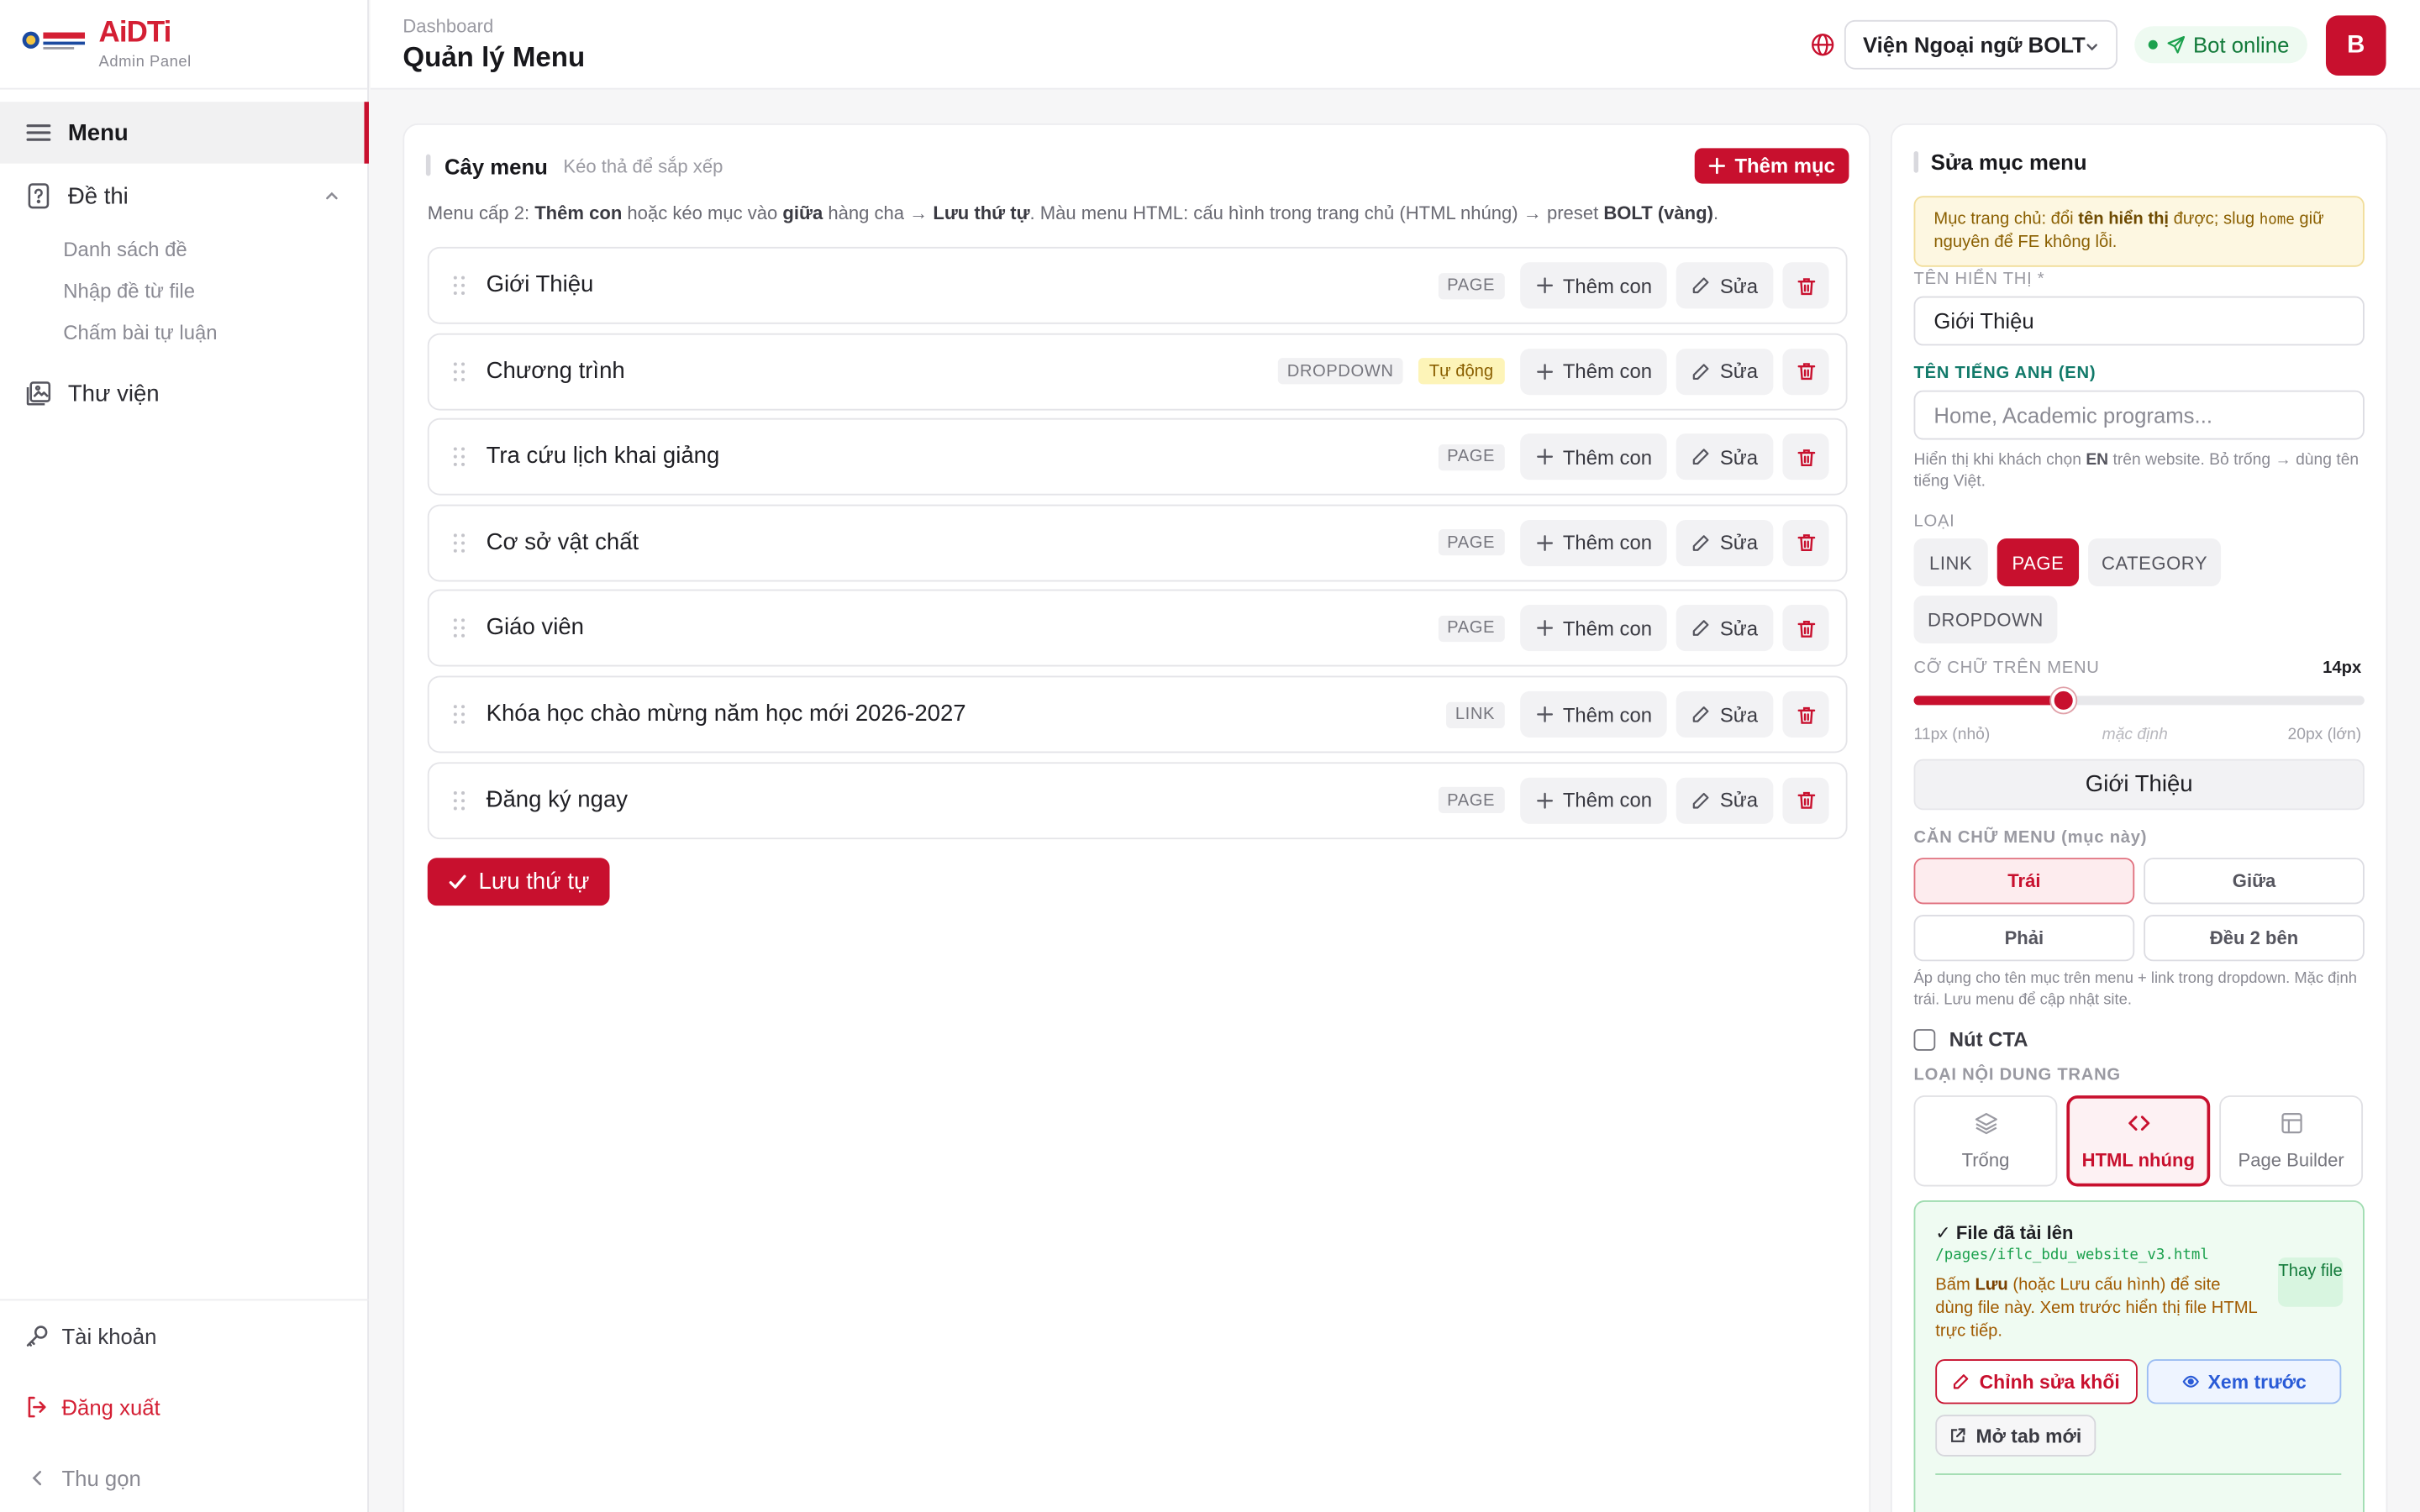  What do you see at coordinates (1137, 543) in the screenshot?
I see `menu-row: Cơ sở vật chất PAGE Thêm con Sửa` at bounding box center [1137, 543].